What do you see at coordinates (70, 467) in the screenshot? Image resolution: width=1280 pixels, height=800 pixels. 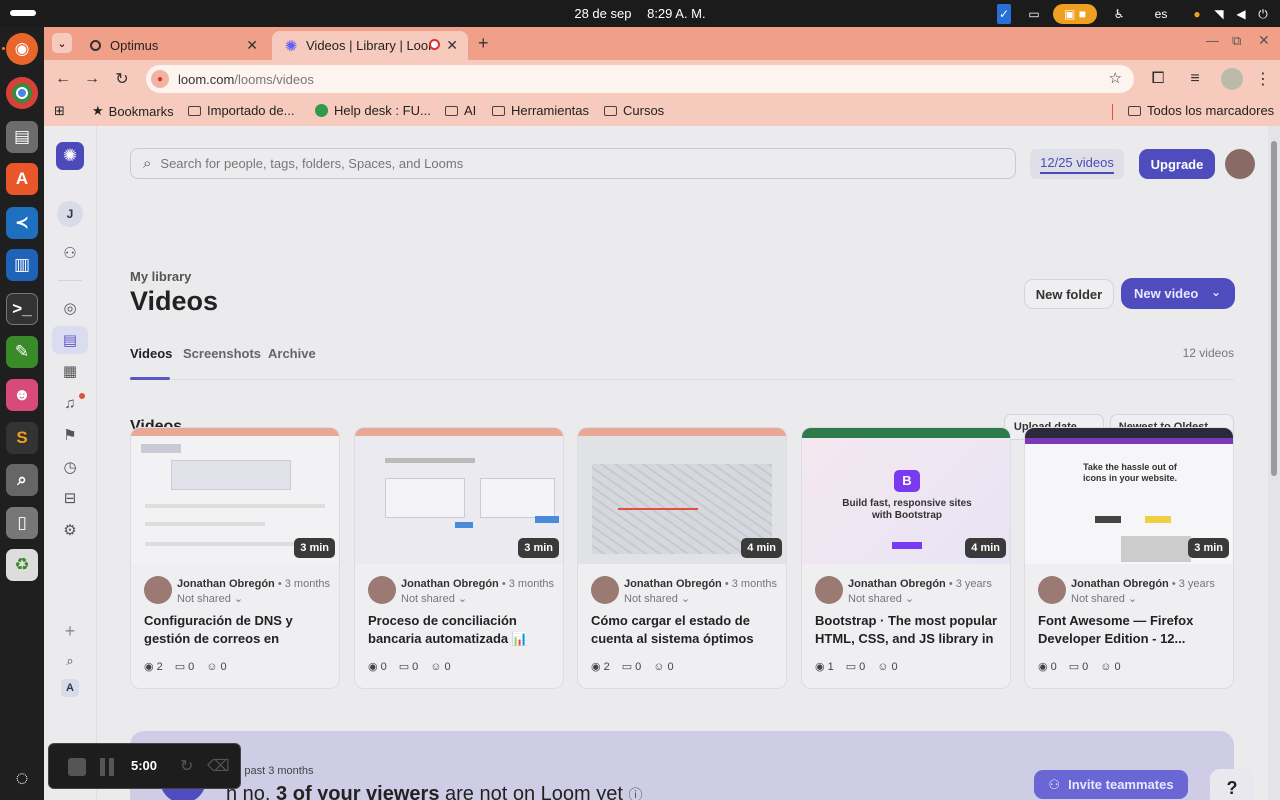 I see `history-icon: ◷` at bounding box center [70, 467].